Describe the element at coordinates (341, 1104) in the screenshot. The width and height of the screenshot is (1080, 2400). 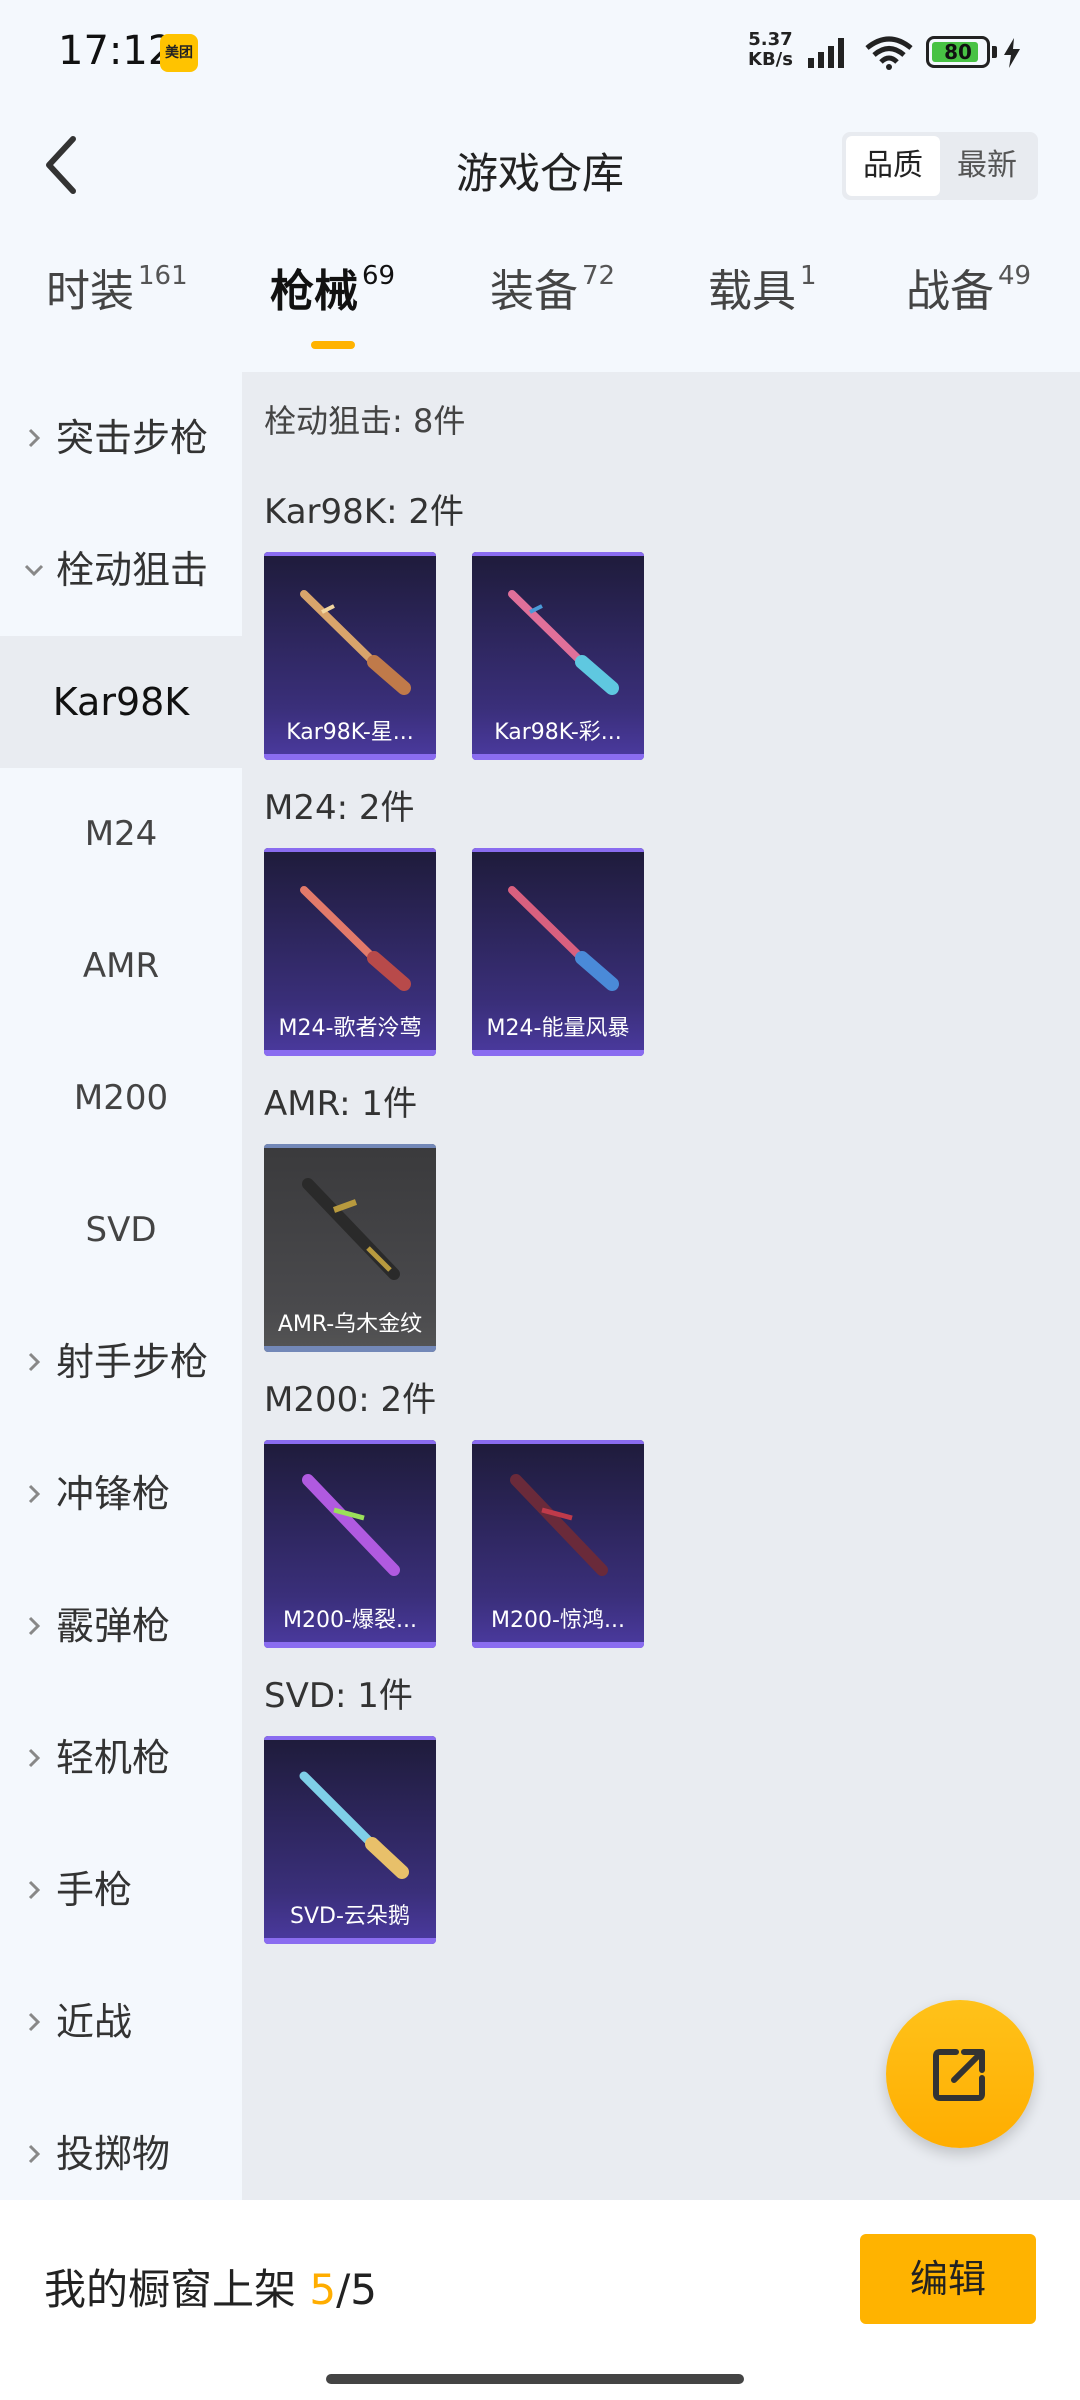
I see `group-title-amr: AMR: 1件` at that location.